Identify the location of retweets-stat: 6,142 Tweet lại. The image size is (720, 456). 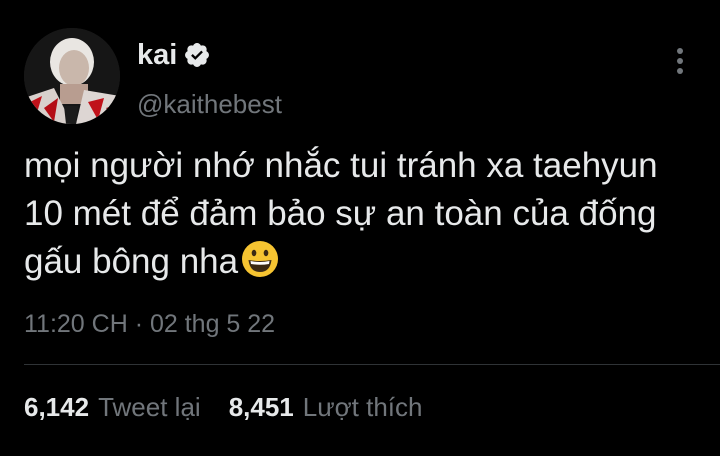
(112, 407).